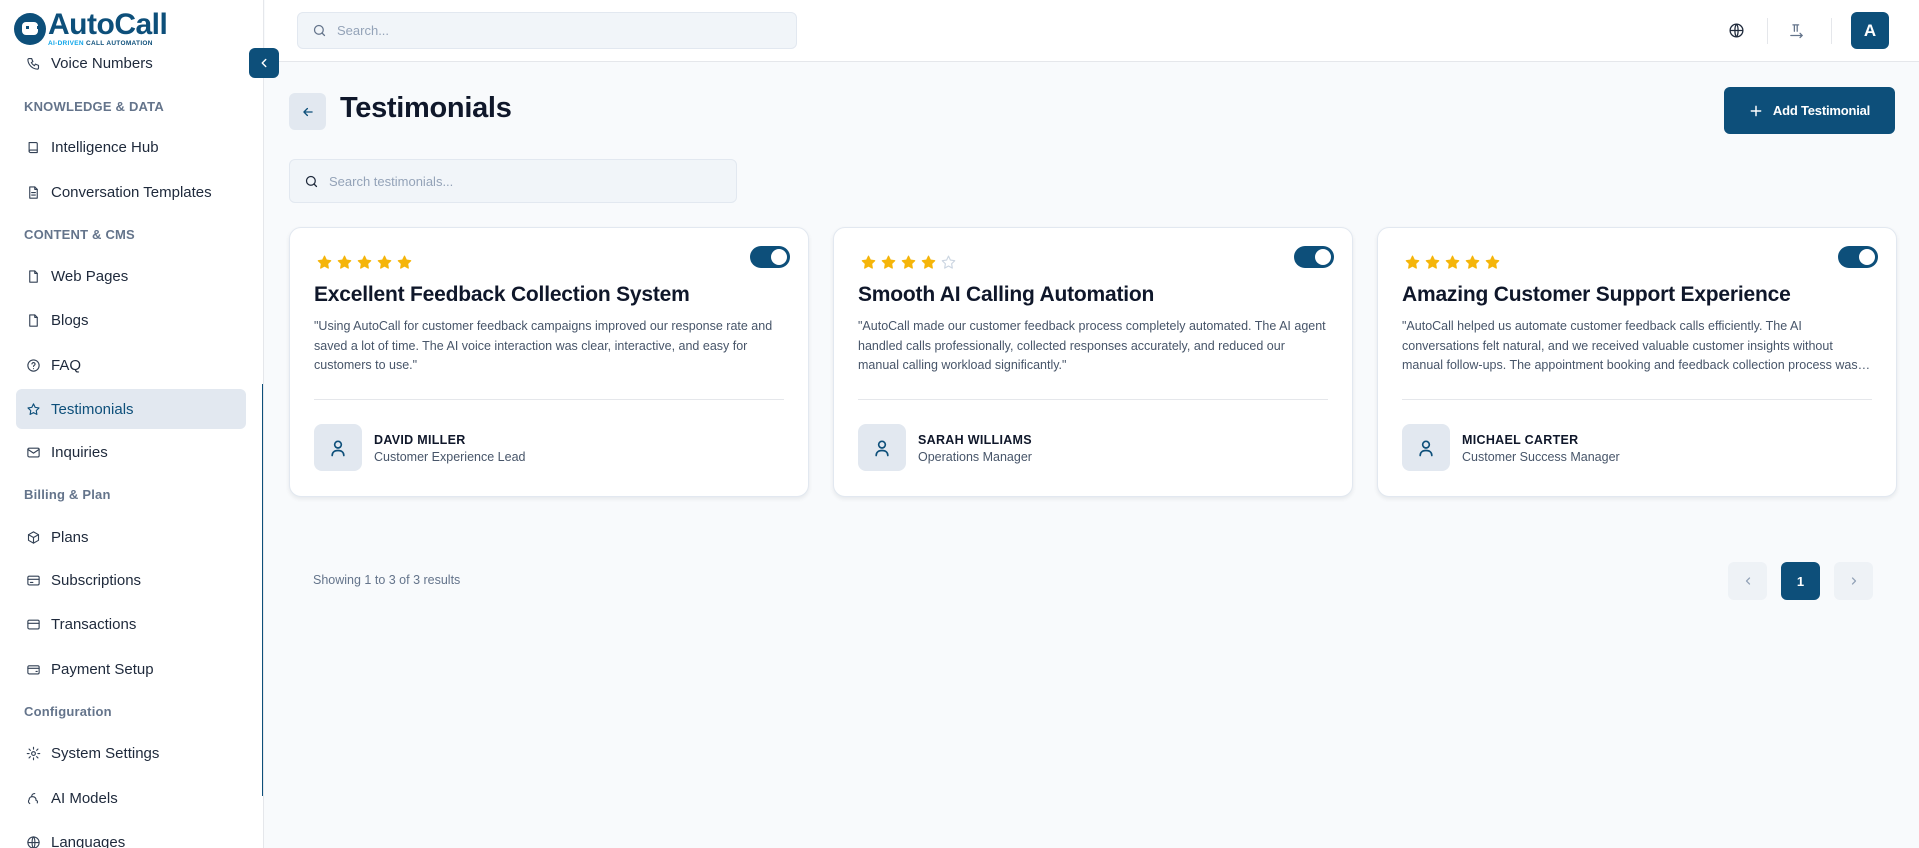  Describe the element at coordinates (1426, 447) in the screenshot. I see `user-icon` at that location.